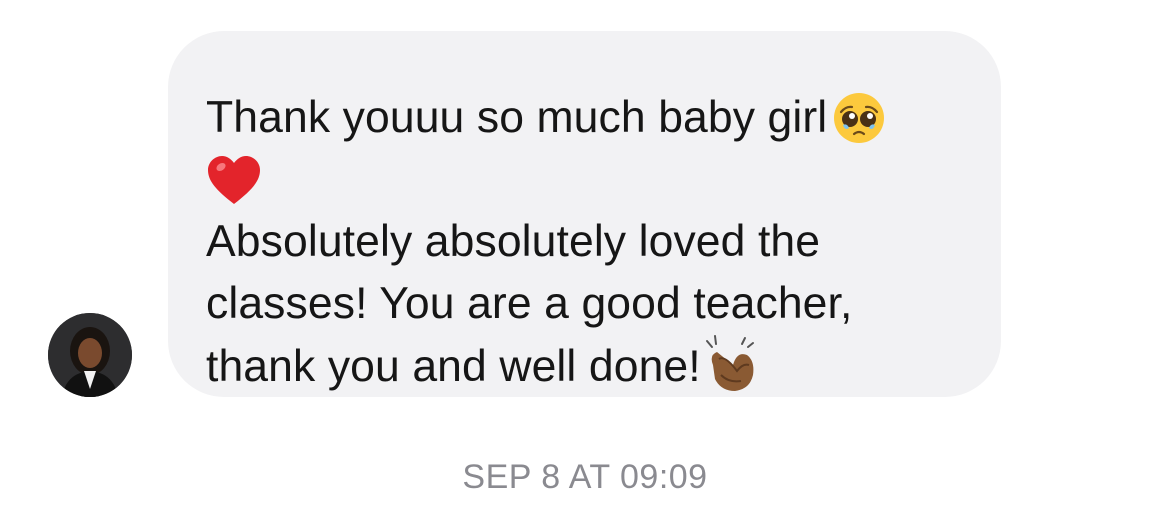  What do you see at coordinates (585, 477) in the screenshot?
I see `message-timestamp: SEP 8 AT 09:09` at bounding box center [585, 477].